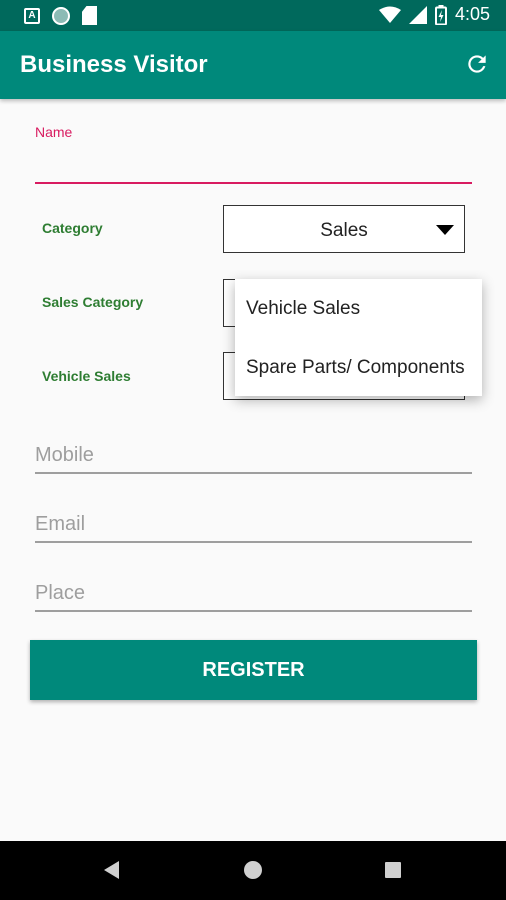 The height and width of the screenshot is (900, 506). What do you see at coordinates (393, 870) in the screenshot?
I see `recents-icon` at bounding box center [393, 870].